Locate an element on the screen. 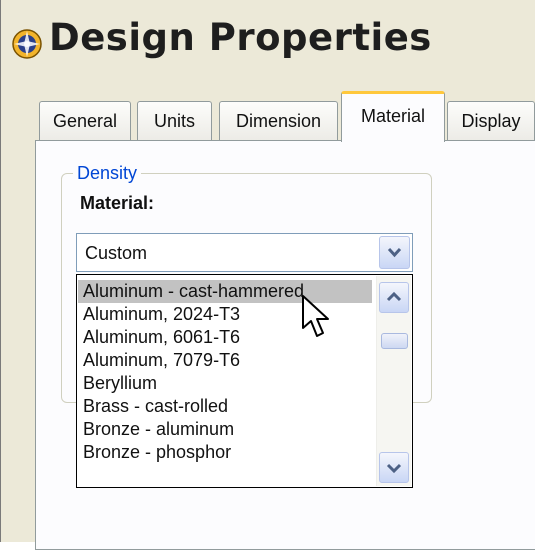 The image size is (535, 550). material-combobox: Custom is located at coordinates (244, 252).